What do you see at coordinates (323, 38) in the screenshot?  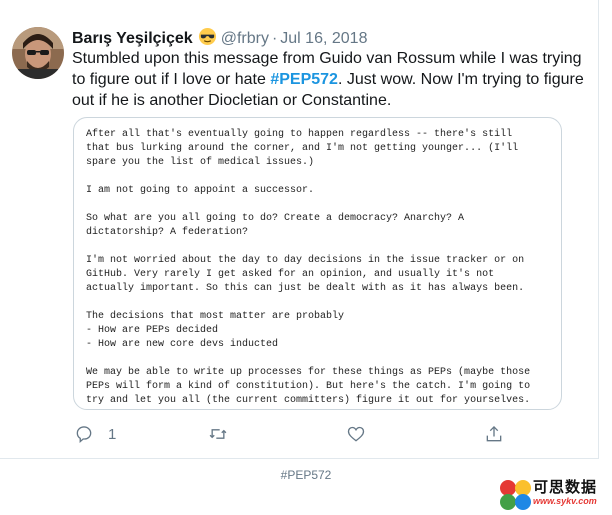 I see `tweet-date: Jul 16, 2018` at bounding box center [323, 38].